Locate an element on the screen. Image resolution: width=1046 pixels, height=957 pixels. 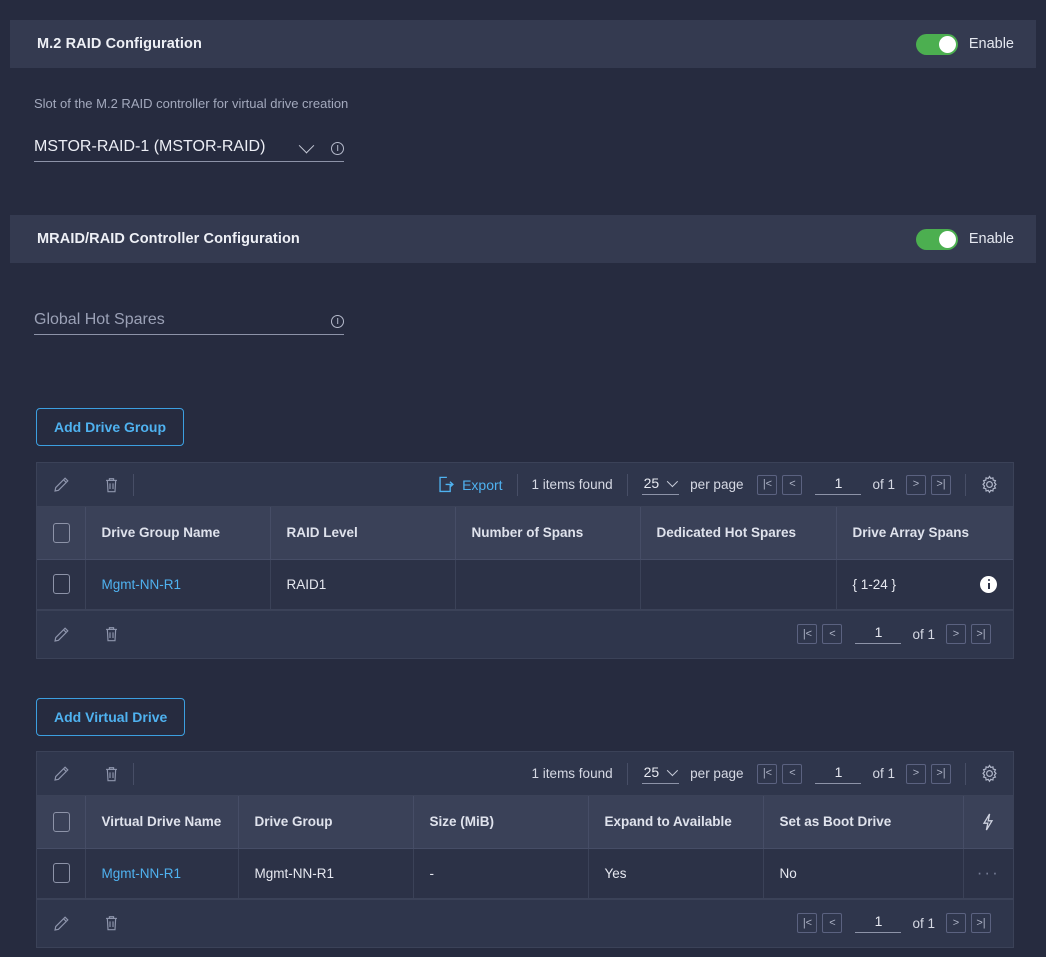
export-button: Export is located at coordinates (470, 484).